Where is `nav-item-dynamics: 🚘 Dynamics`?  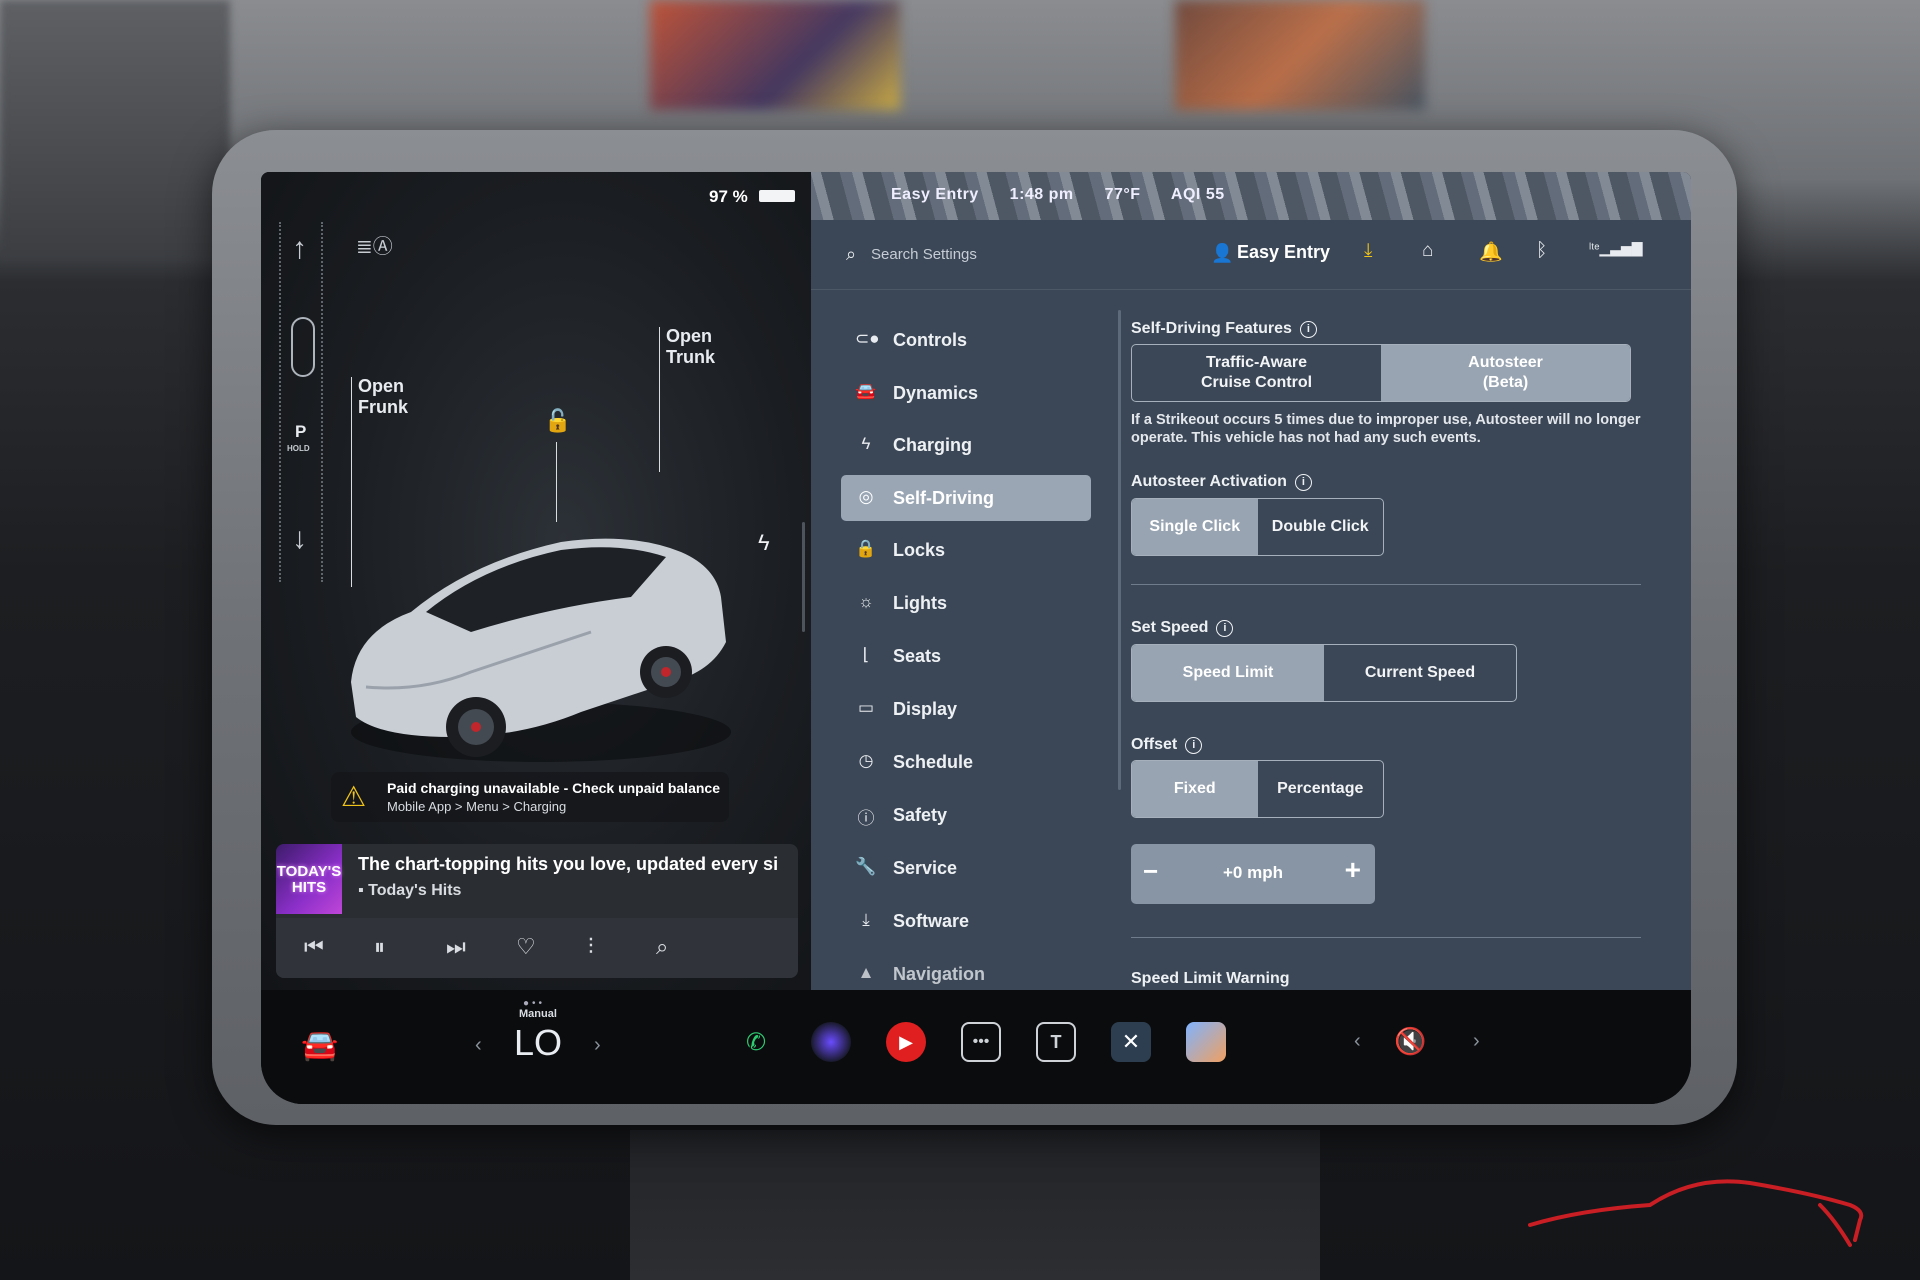 nav-item-dynamics: 🚘 Dynamics is located at coordinates (966, 393).